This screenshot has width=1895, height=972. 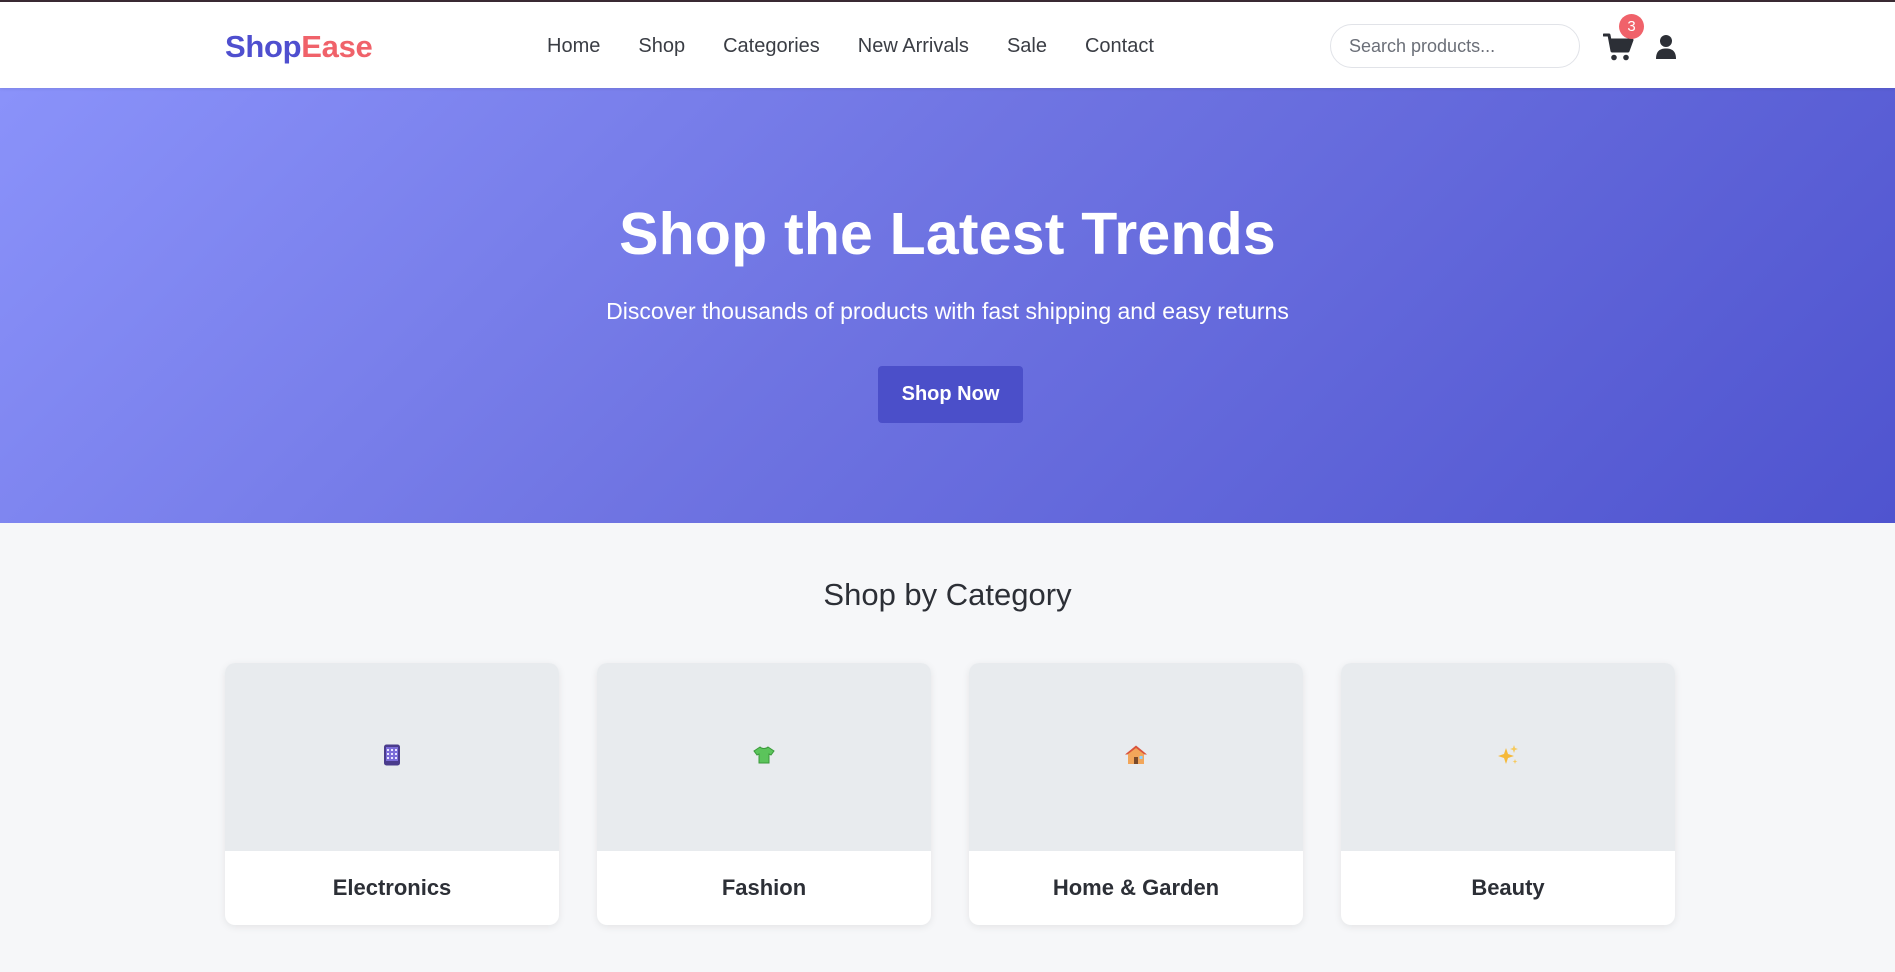 I want to click on category-name: Electronics, so click(x=392, y=887).